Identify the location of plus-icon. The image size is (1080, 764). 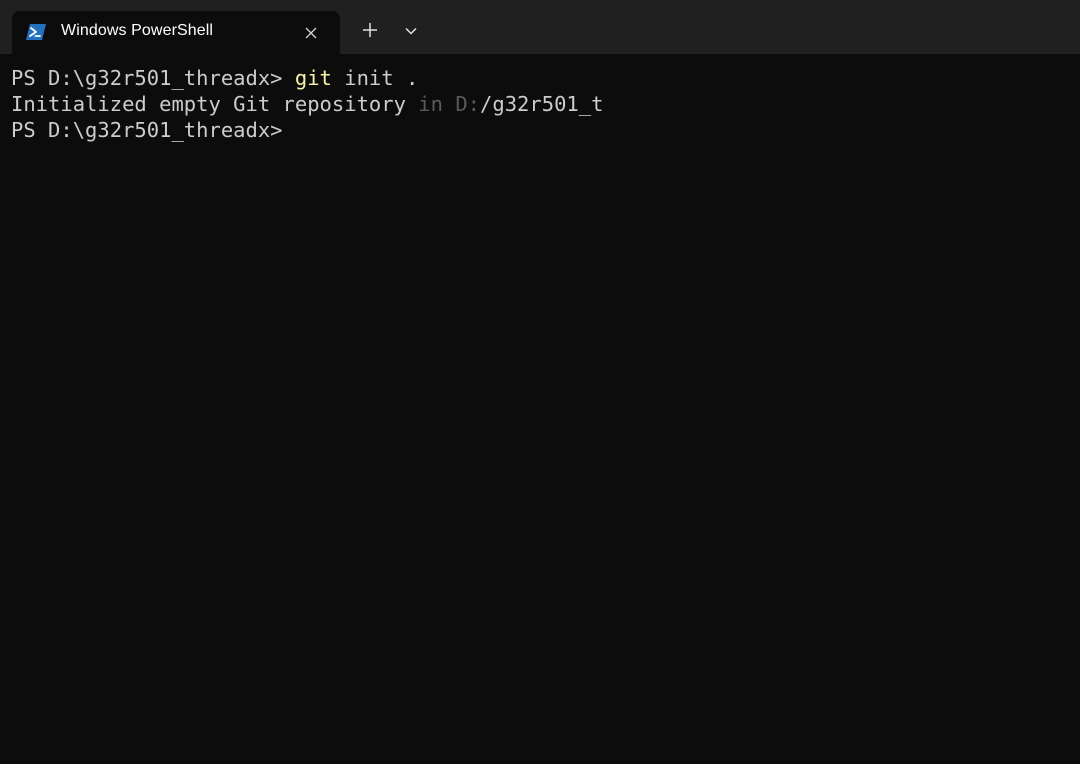
(370, 32).